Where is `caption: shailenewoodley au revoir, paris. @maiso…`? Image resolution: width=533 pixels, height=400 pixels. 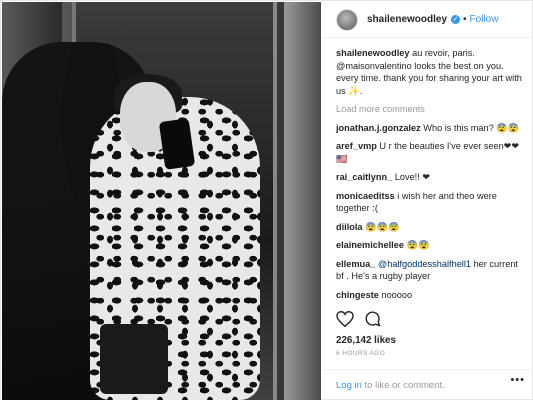
caption: shailenewoodley au revoir, paris. @maiso… is located at coordinates (431, 72).